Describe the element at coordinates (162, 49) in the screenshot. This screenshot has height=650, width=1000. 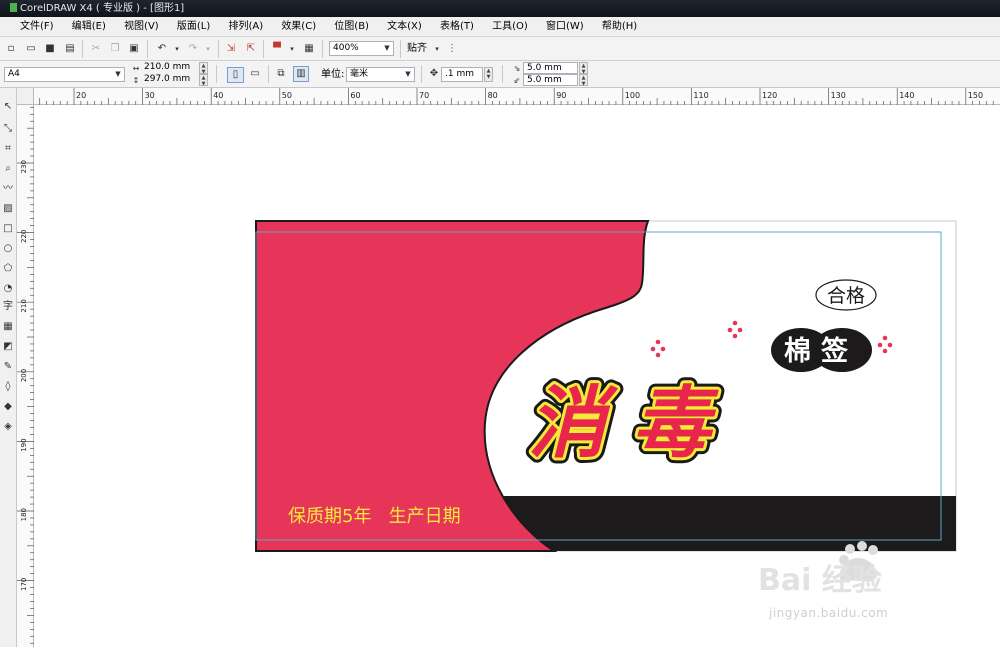
I see `undo-icon: ↶` at that location.